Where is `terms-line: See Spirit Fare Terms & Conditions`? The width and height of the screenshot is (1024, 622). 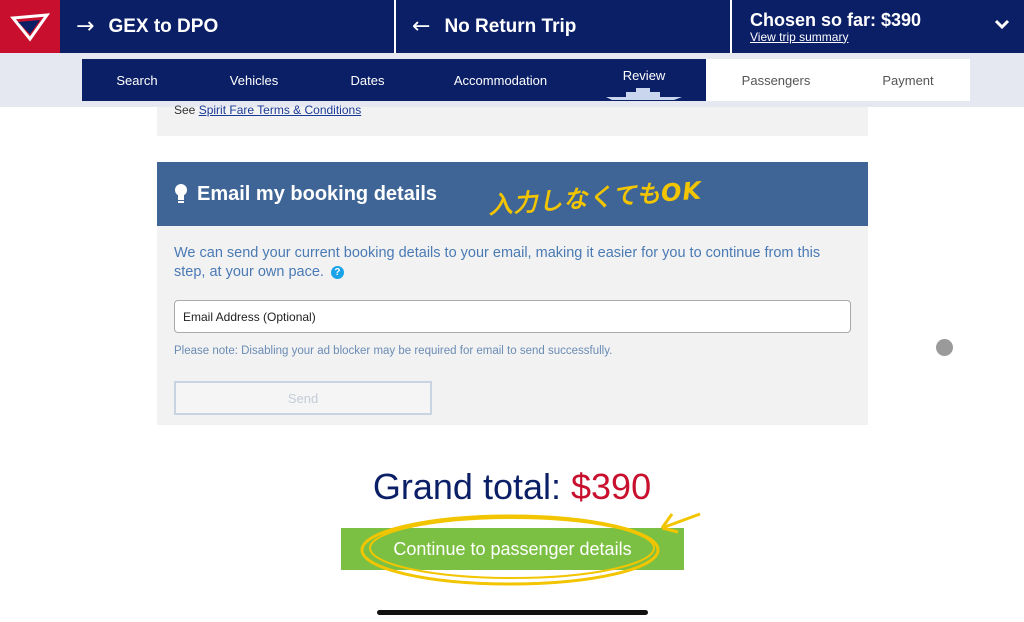
terms-line: See Spirit Fare Terms & Conditions is located at coordinates (267, 110).